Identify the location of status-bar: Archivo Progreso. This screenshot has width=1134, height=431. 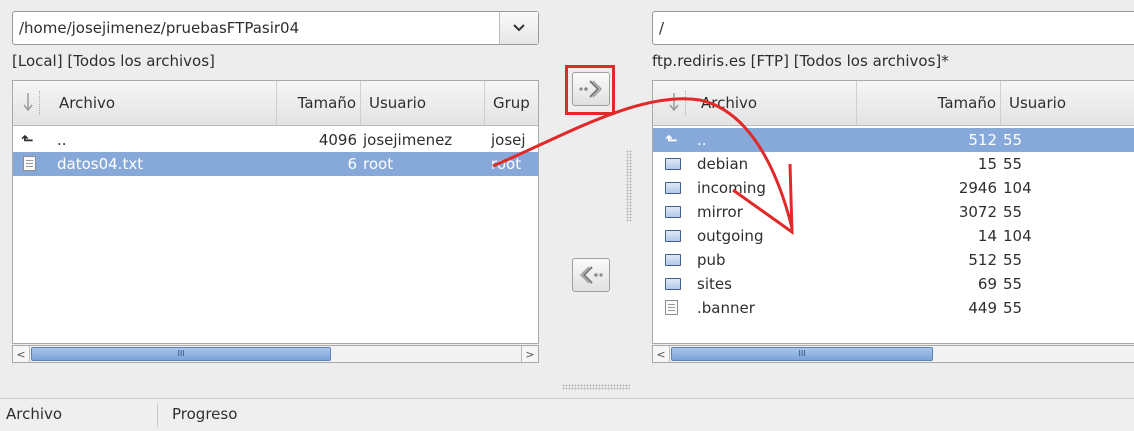
(567, 414).